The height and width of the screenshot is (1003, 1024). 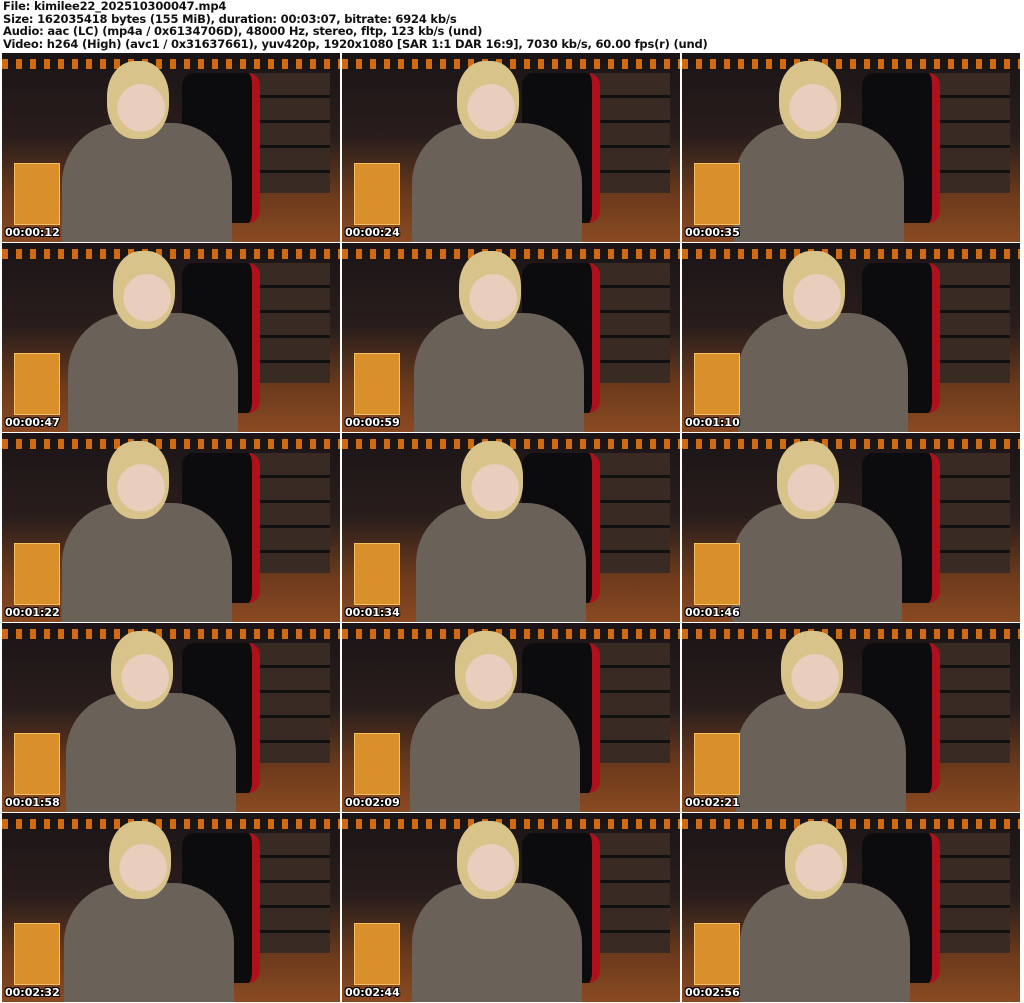 What do you see at coordinates (372, 992) in the screenshot?
I see `timestamp: 00:02:44` at bounding box center [372, 992].